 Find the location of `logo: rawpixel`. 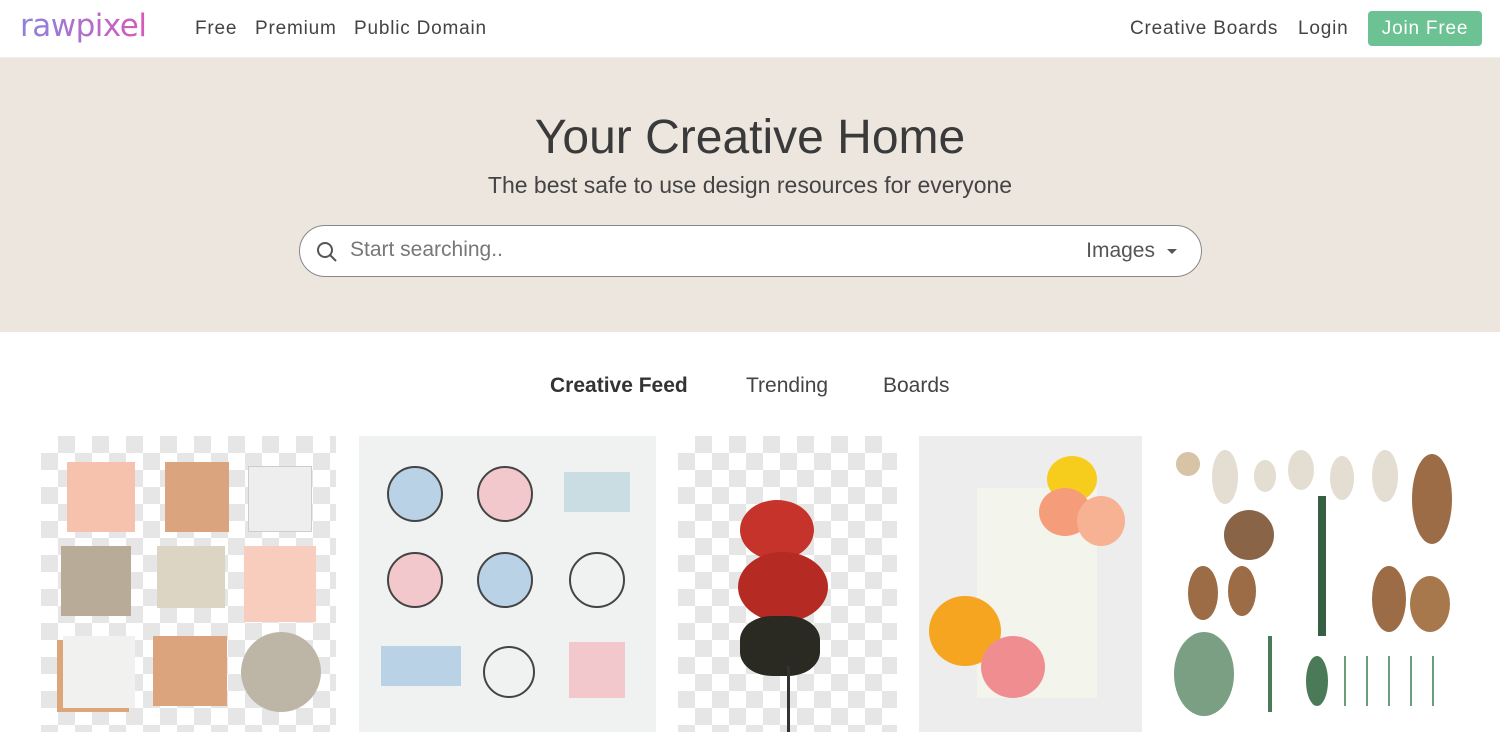

logo: rawpixel is located at coordinates (83, 26).